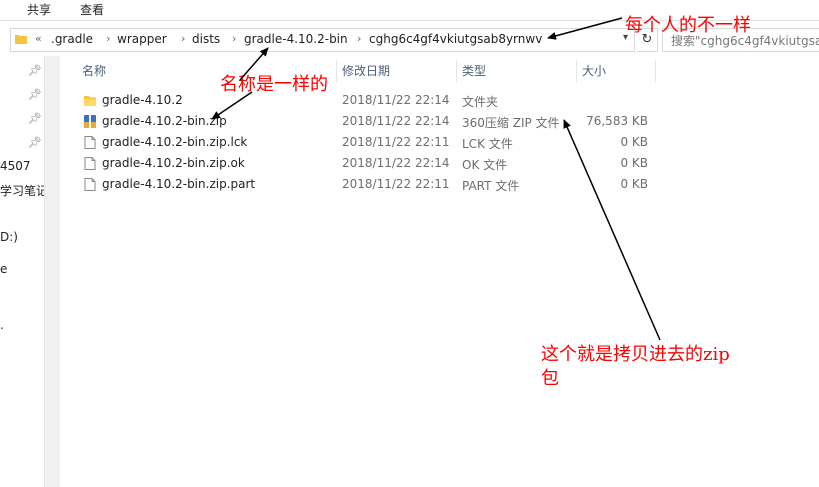 The height and width of the screenshot is (487, 819). Describe the element at coordinates (175, 142) in the screenshot. I see `file-name: gradle-4.10.2-bin.zip.lck` at that location.